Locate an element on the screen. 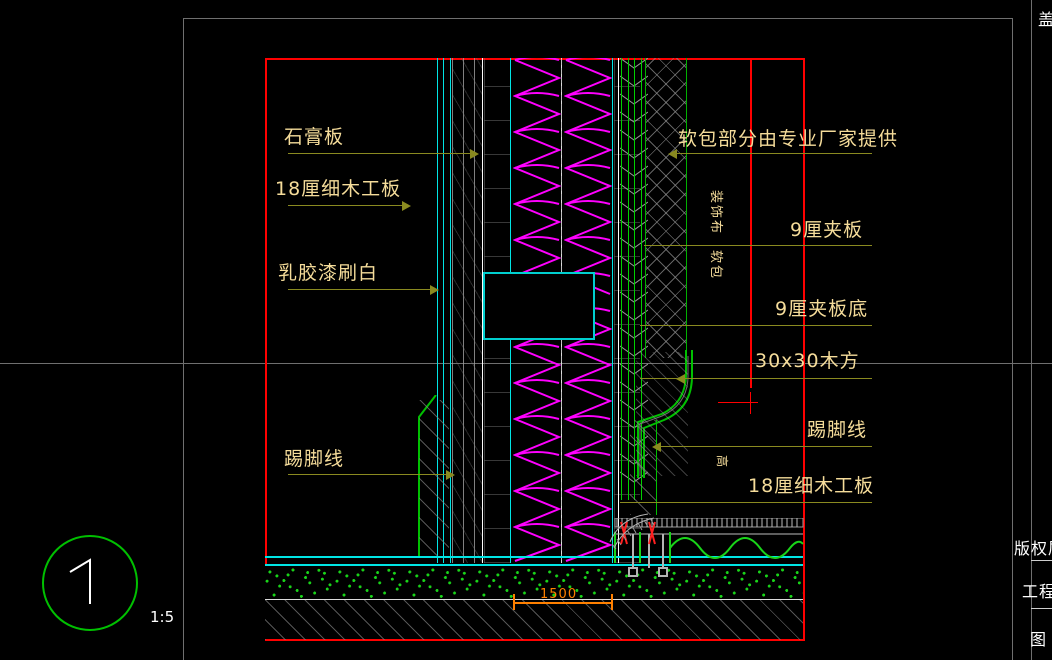 This screenshot has width=1052, height=660. leader-arrow-skirting-left is located at coordinates (450, 475).